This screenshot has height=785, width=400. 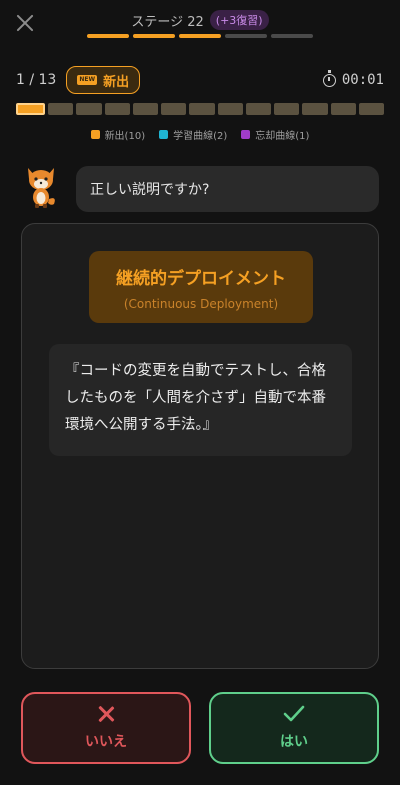 I want to click on new-label: 新出, so click(x=116, y=82).